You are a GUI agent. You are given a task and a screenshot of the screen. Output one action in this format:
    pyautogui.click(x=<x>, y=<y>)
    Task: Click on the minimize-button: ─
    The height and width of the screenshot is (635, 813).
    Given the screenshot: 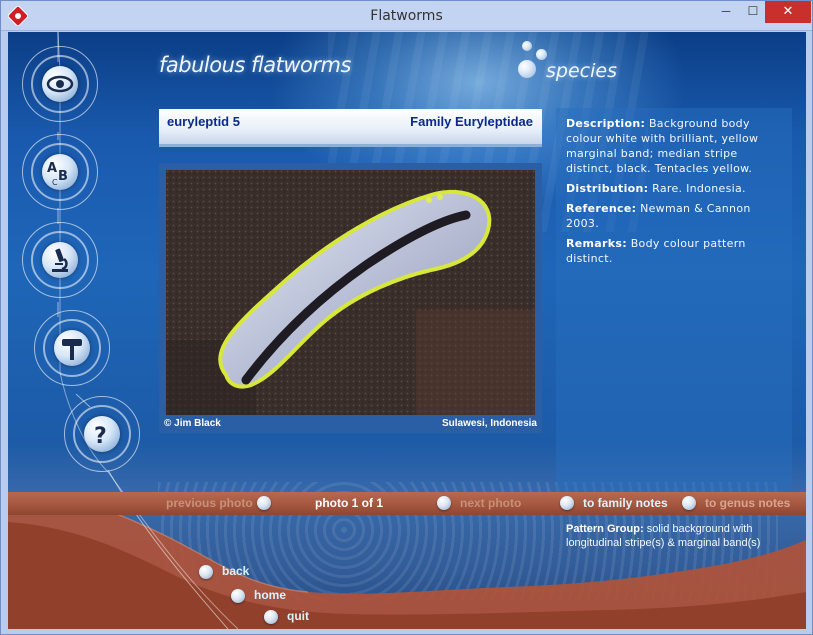 What is the action you would take?
    pyautogui.click(x=726, y=12)
    